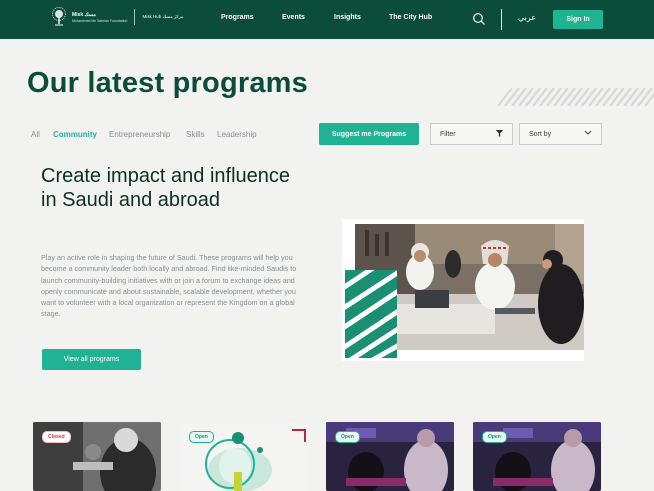  I want to click on nav-insights: Insights, so click(347, 17).